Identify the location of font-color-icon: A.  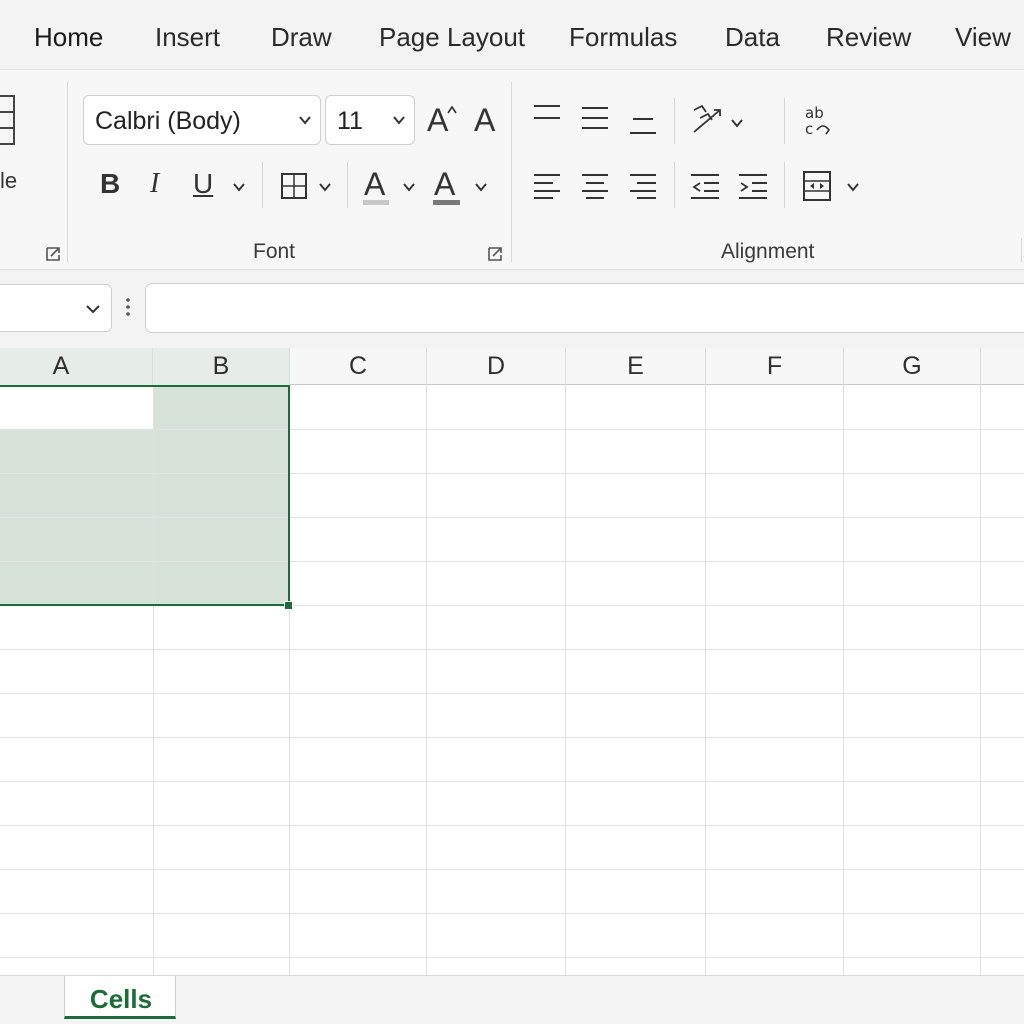
(444, 184).